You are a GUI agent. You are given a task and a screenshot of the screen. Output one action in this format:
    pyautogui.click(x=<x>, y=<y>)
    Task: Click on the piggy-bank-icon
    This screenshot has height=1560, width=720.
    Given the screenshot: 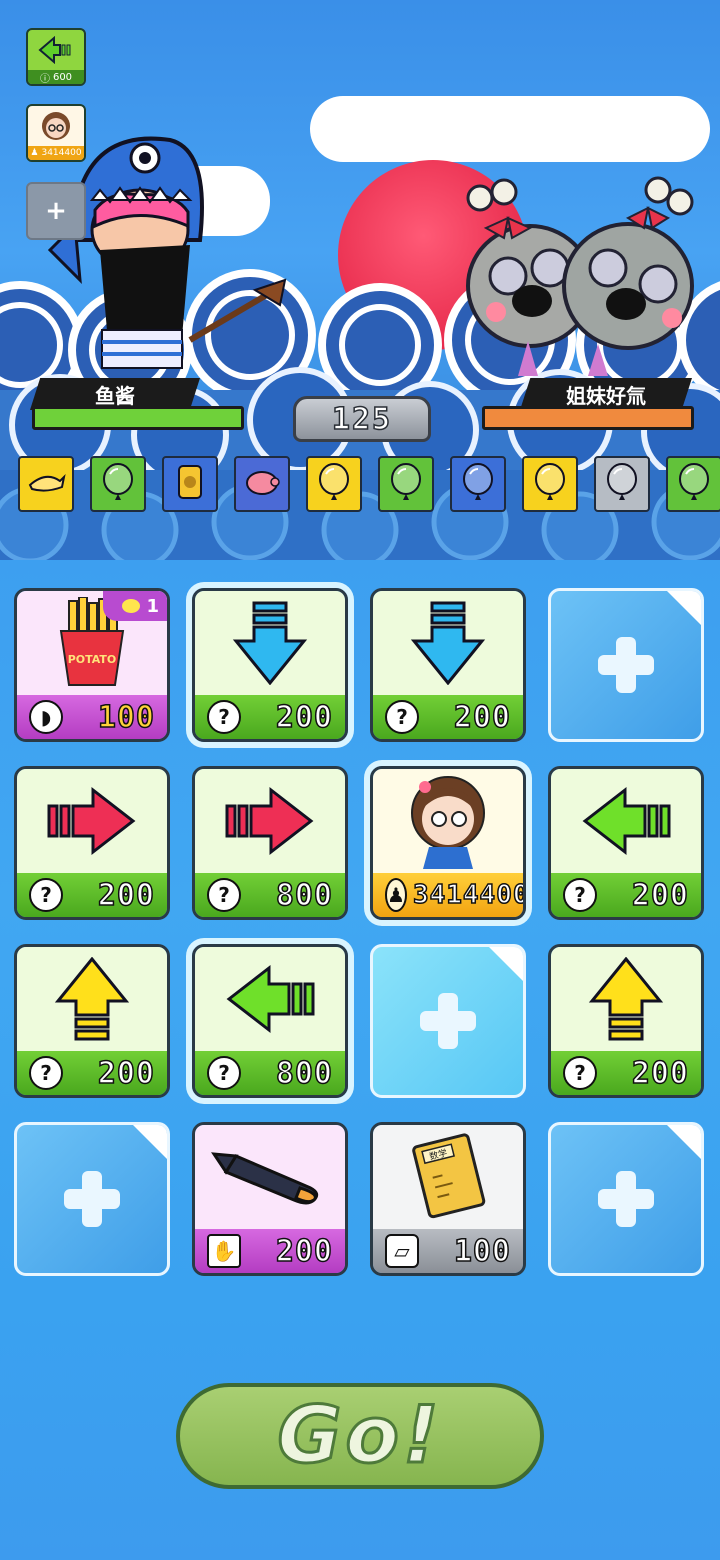 What is the action you would take?
    pyautogui.click(x=262, y=484)
    